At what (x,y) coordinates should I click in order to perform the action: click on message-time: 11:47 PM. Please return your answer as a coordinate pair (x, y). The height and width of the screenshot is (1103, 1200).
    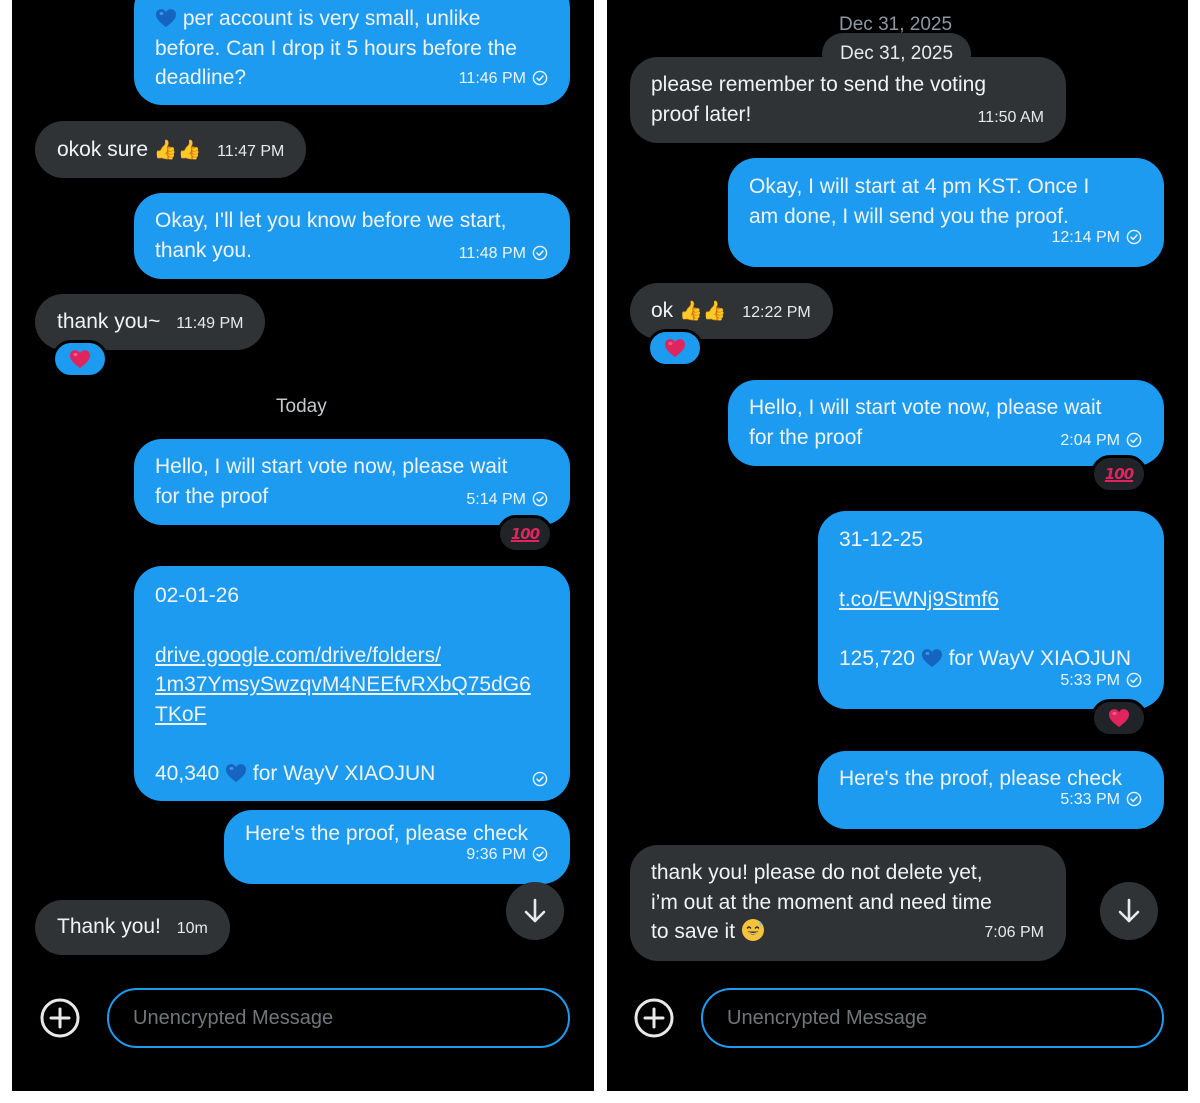
    Looking at the image, I should click on (251, 151).